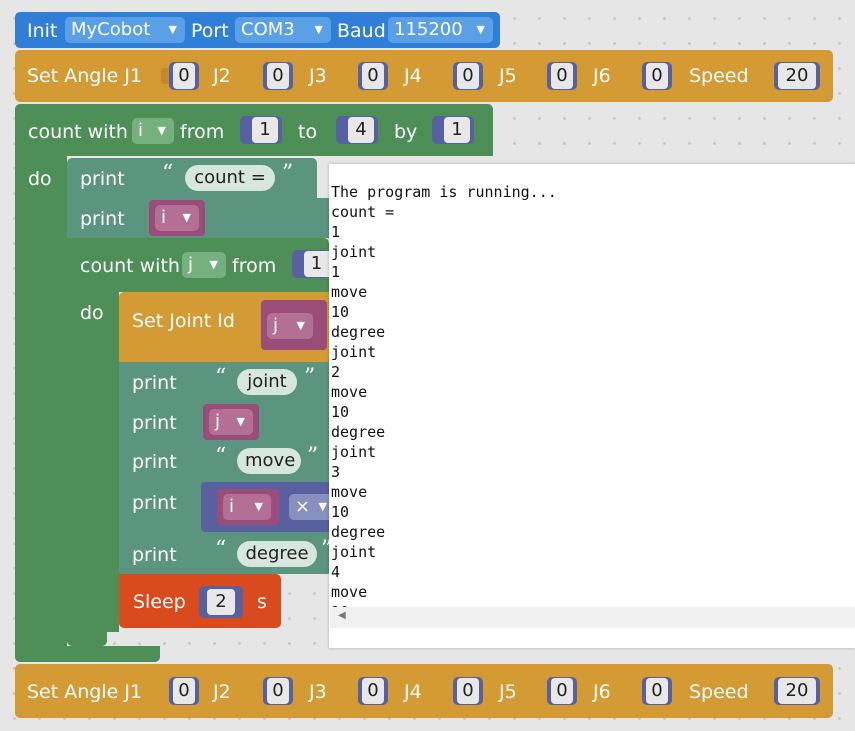 The height and width of the screenshot is (731, 855). I want to click on print-block: print i ▼, so click(198, 218).